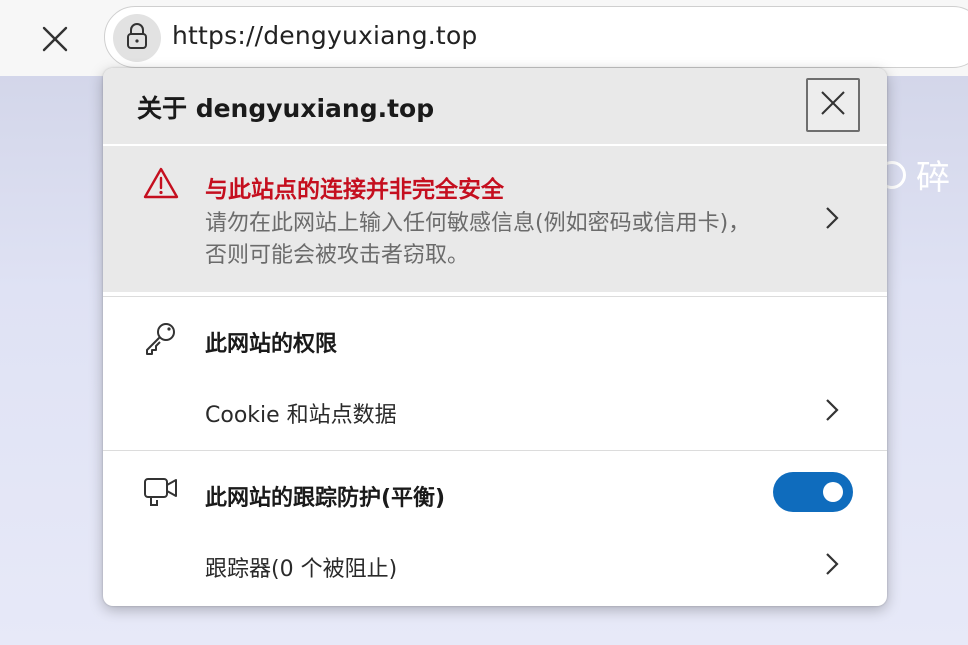 This screenshot has height=645, width=968. I want to click on key-icon, so click(161, 340).